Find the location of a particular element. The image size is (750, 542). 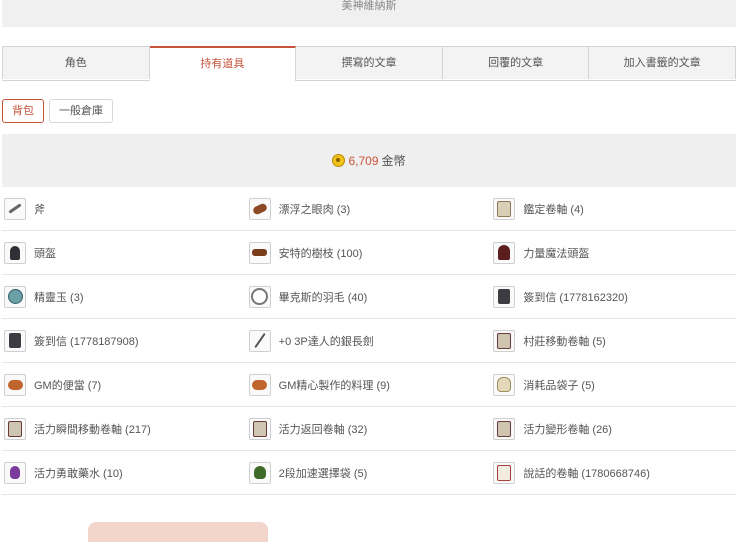

item-name: 精靈玉 (3) is located at coordinates (59, 297).